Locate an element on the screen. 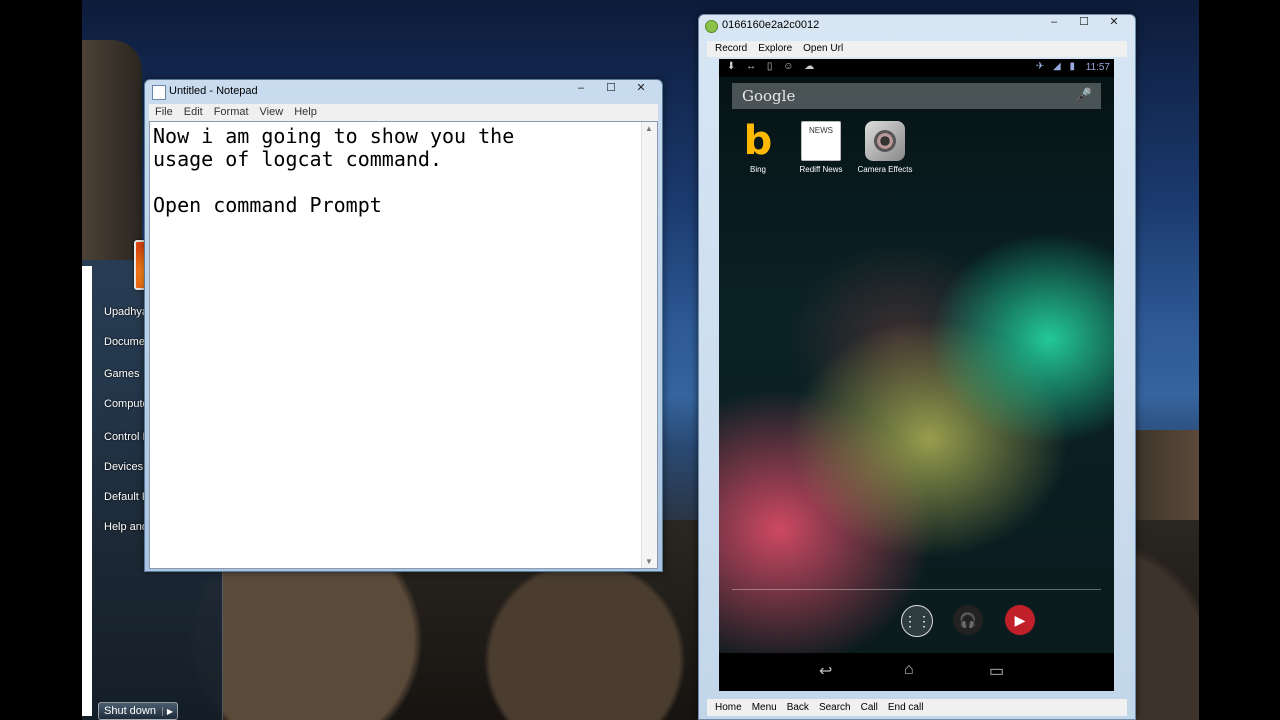 This screenshot has height=720, width=1280. youtube-icon: ▶ is located at coordinates (1020, 620).